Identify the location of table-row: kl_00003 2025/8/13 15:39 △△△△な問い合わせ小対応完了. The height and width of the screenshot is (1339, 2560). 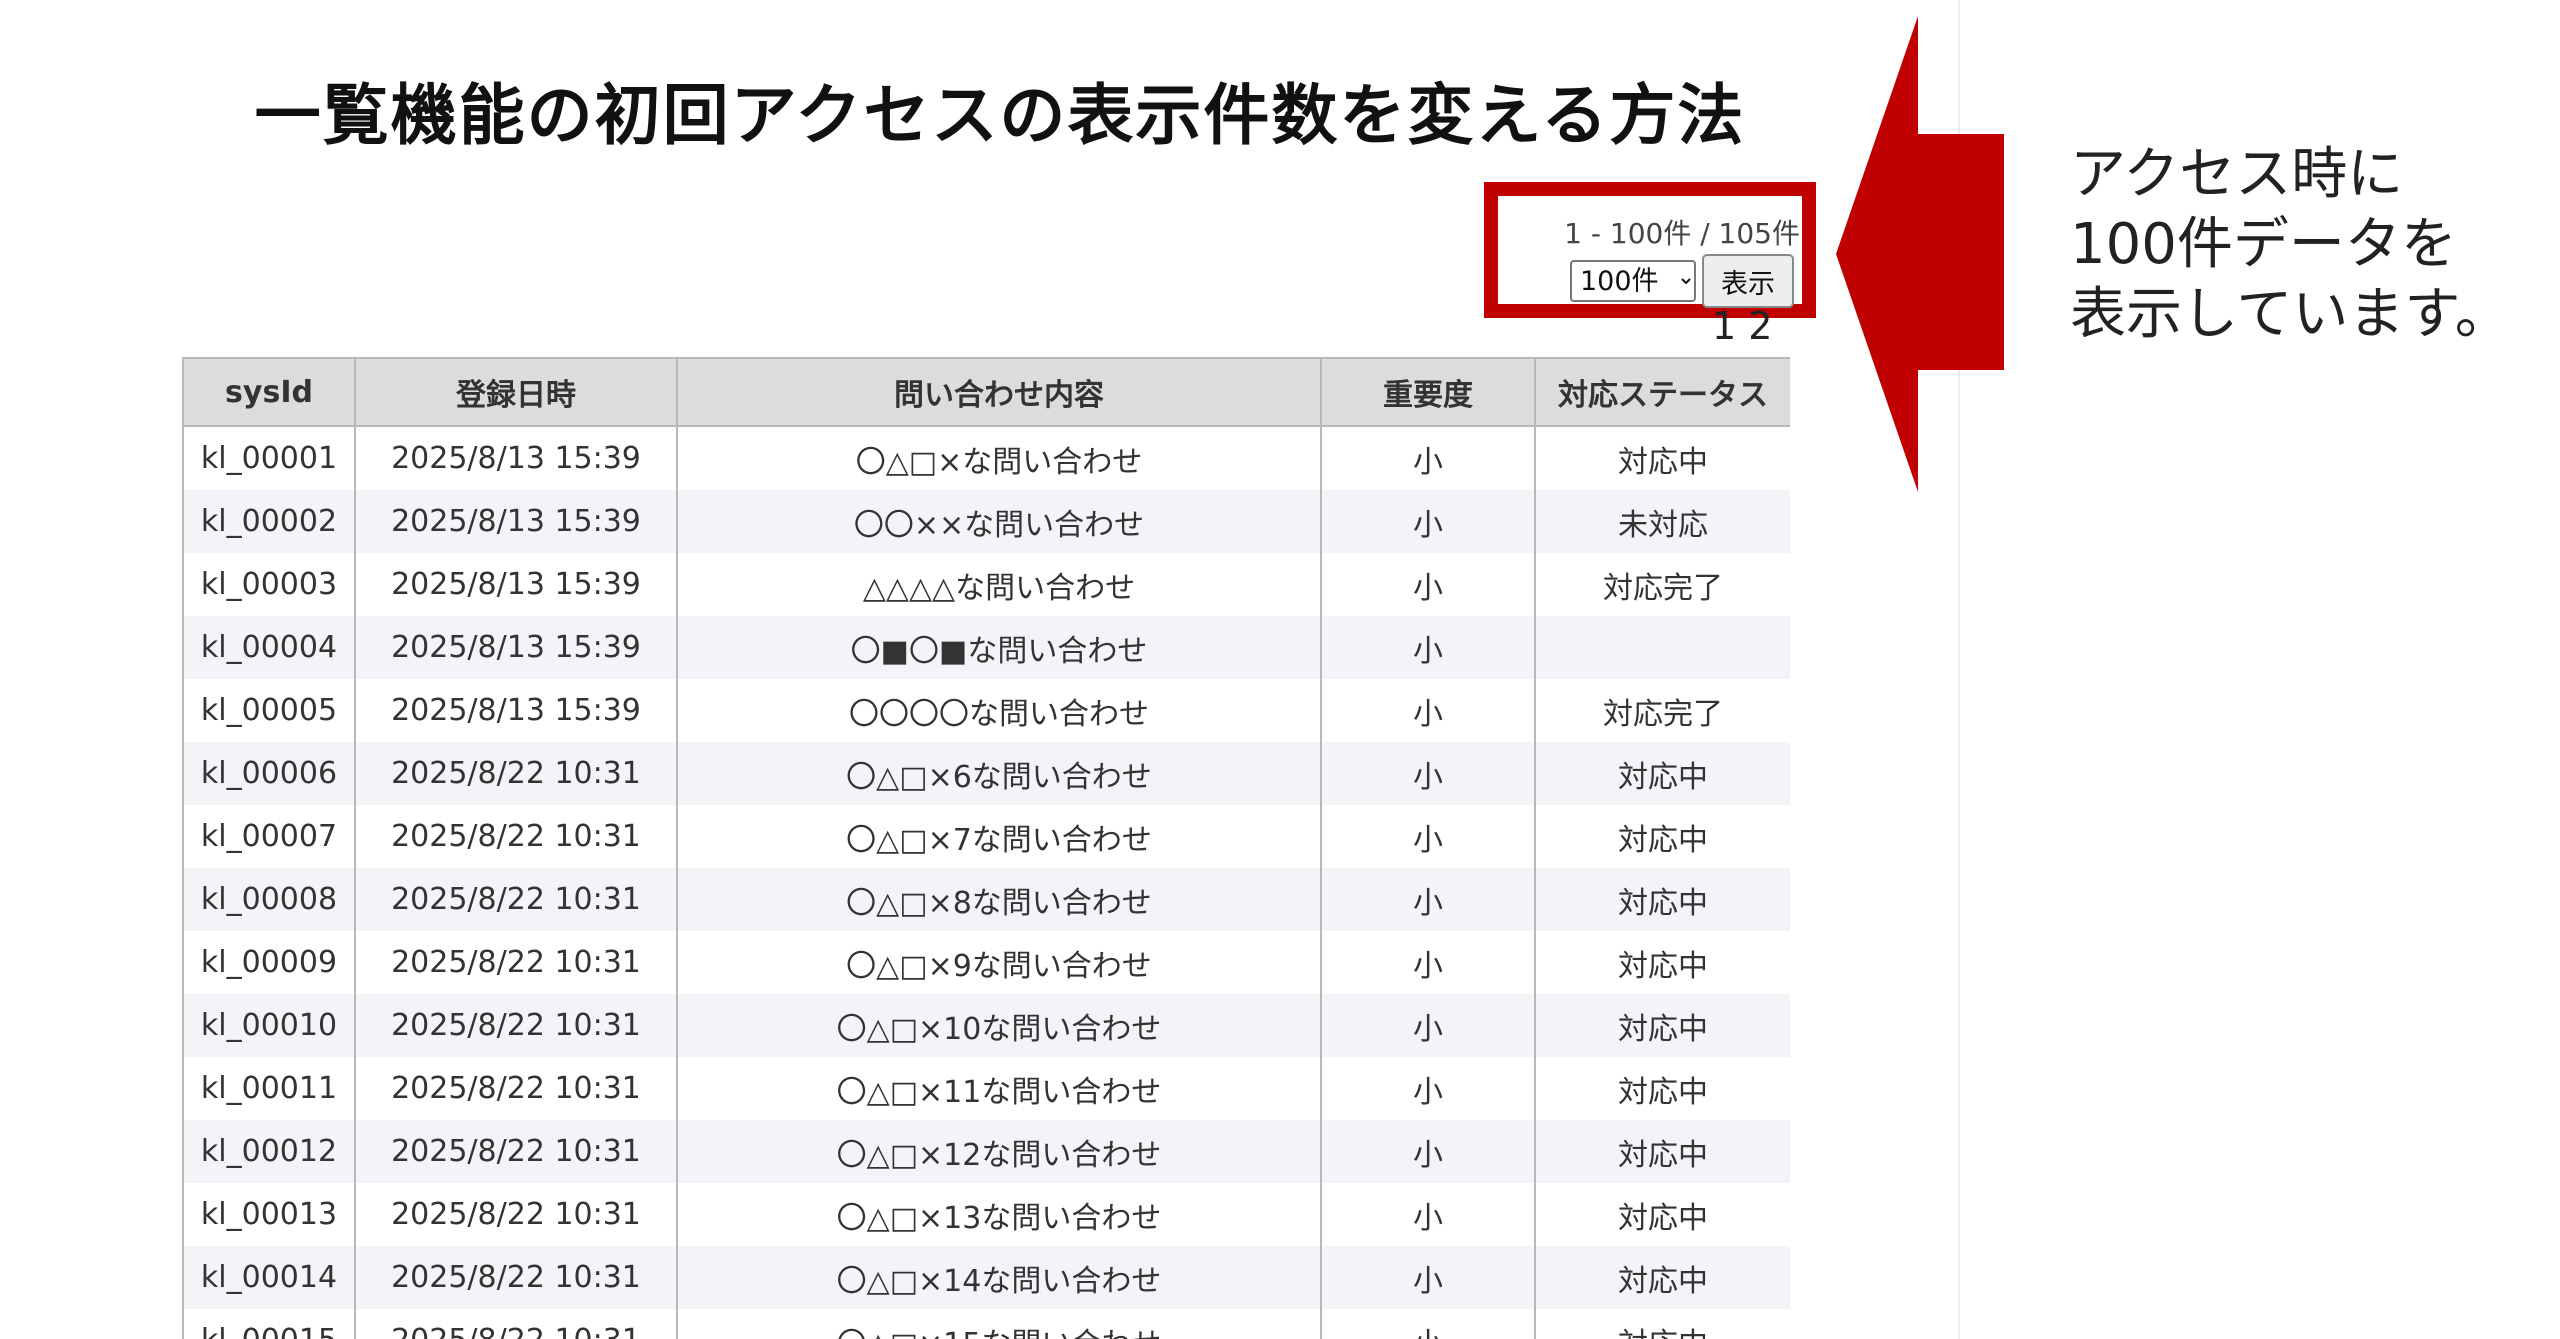
(986, 584).